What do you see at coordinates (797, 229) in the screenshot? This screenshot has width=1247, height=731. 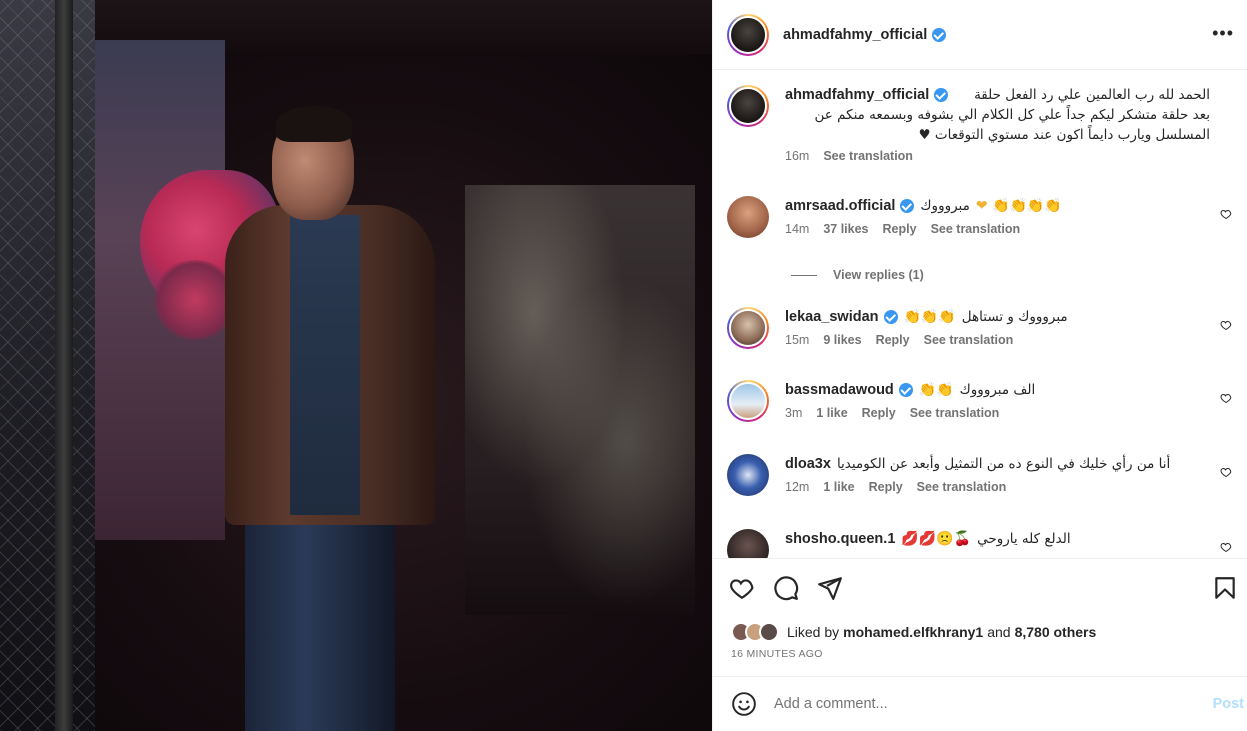 I see `comment-time: 14m` at bounding box center [797, 229].